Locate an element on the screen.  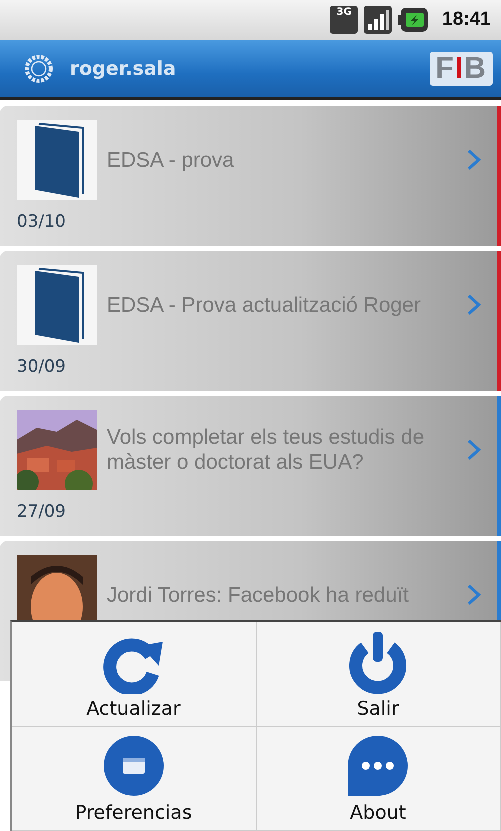
network-type-icon: 3G is located at coordinates (344, 20).